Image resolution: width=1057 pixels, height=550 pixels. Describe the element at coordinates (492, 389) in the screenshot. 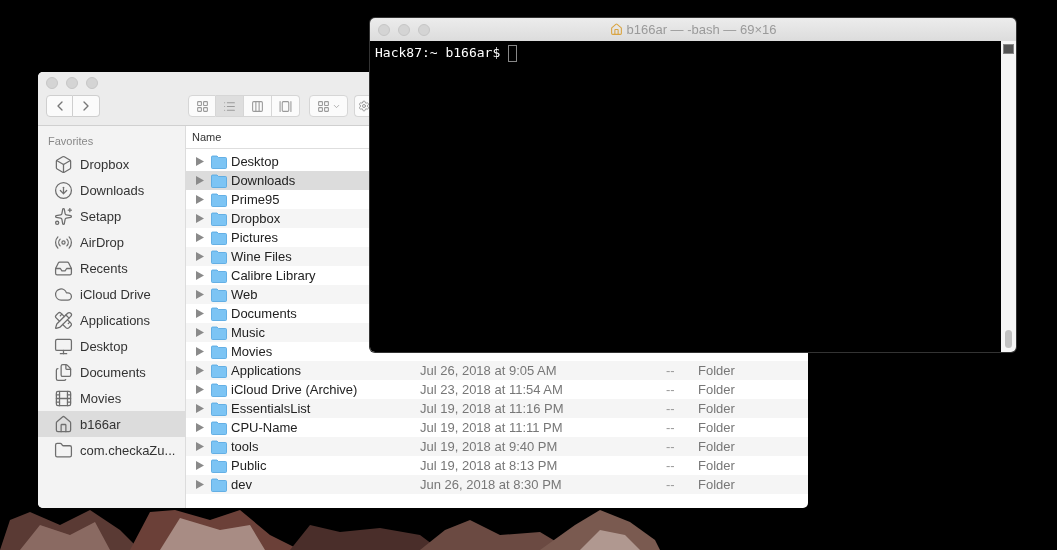

I see `date-modified: Jul 23, 2018 at 11:54 AM` at that location.